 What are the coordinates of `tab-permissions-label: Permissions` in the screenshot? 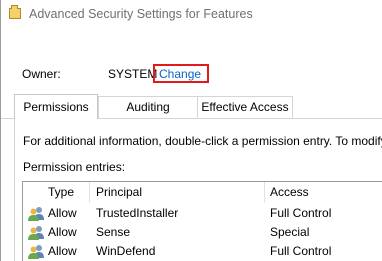 It's located at (56, 107).